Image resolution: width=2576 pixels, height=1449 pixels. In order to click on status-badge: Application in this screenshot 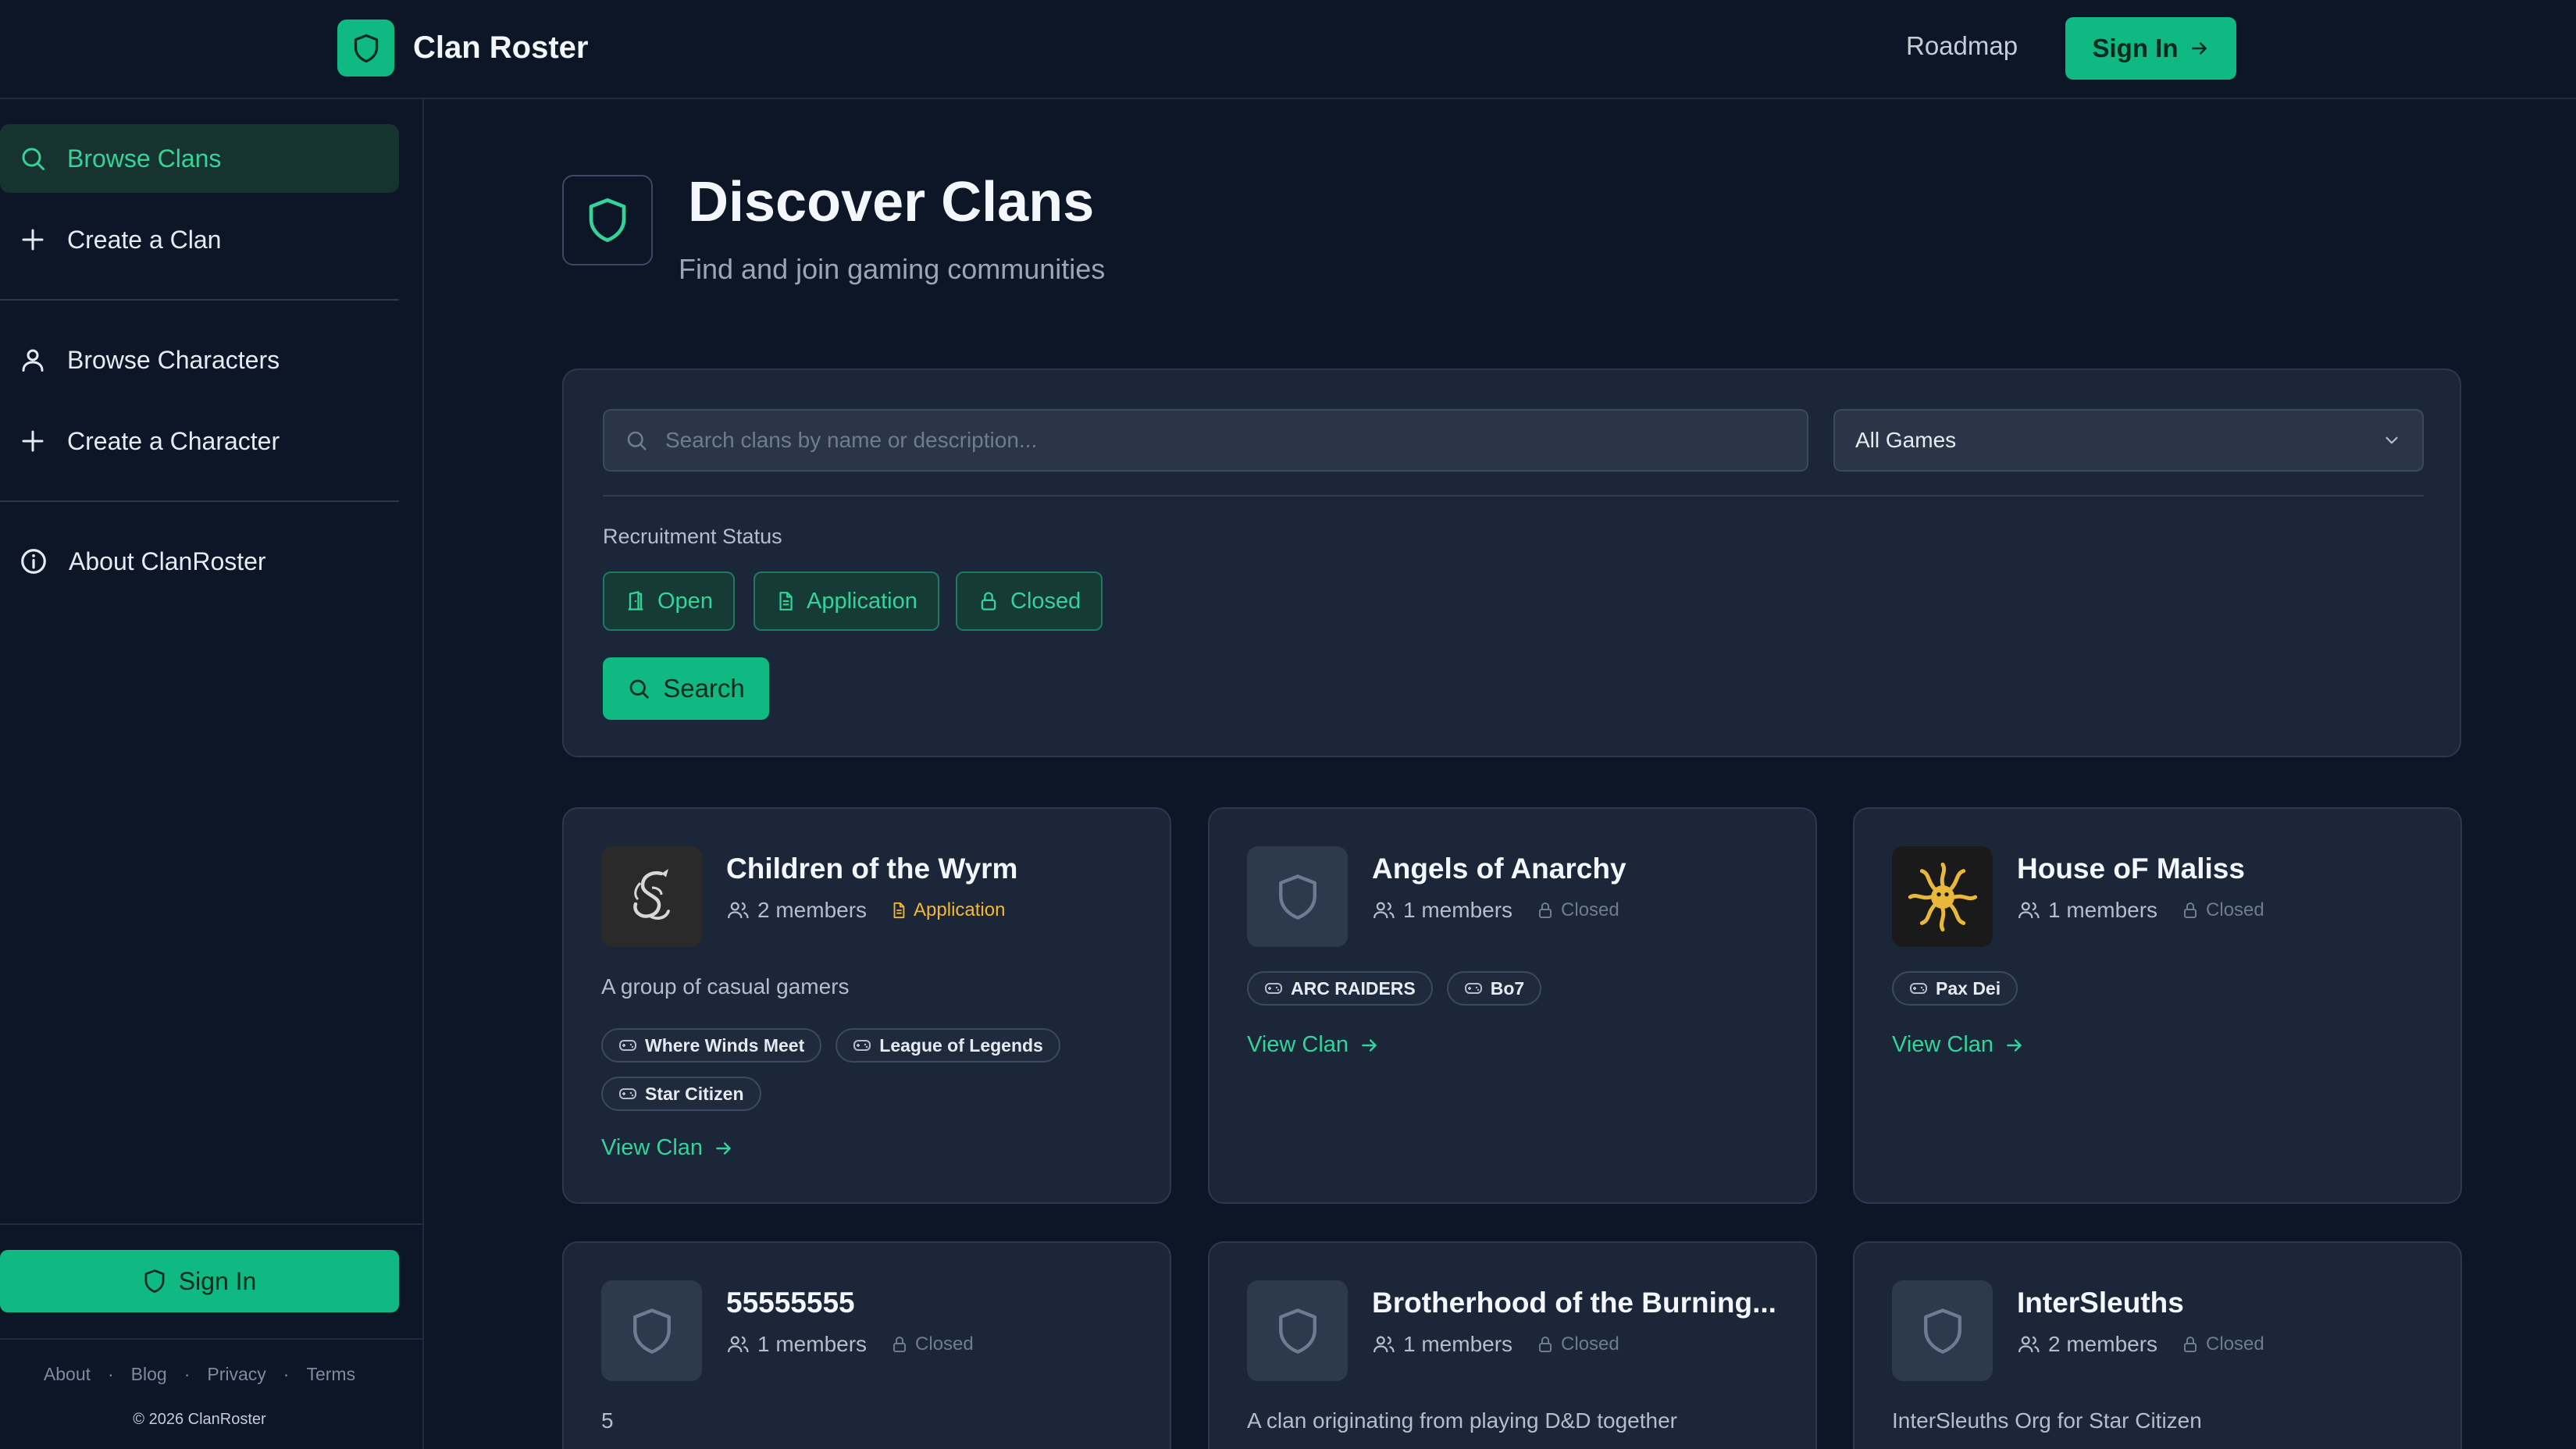, I will do `click(948, 910)`.